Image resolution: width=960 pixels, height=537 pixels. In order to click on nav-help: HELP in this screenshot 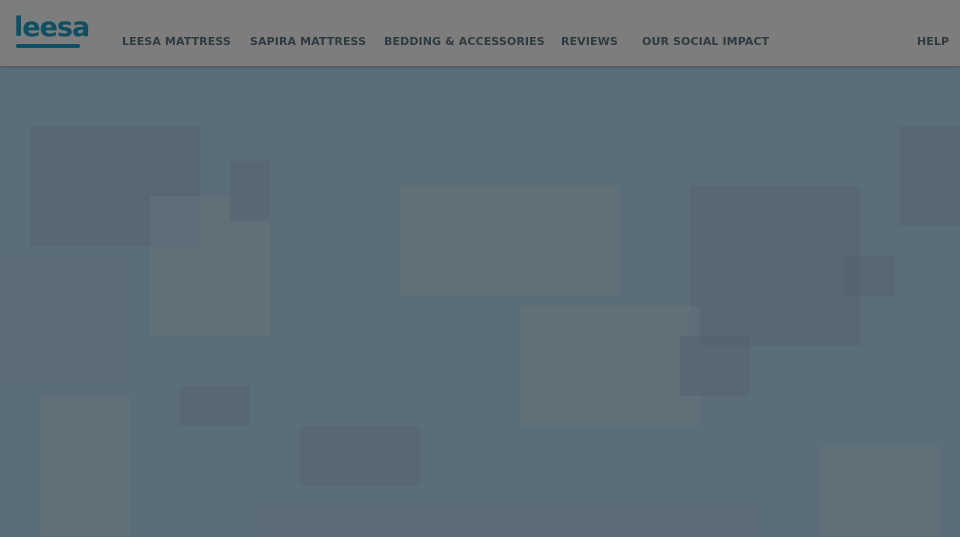, I will do `click(933, 33)`.